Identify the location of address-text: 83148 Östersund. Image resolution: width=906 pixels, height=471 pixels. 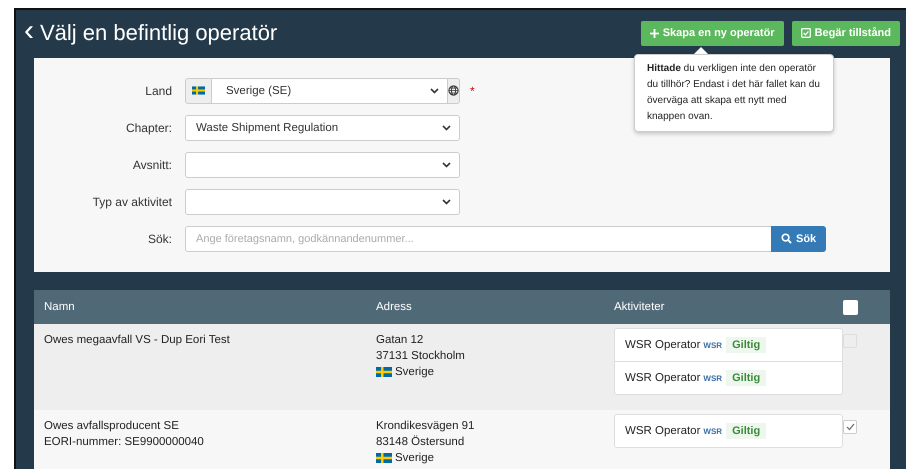
(421, 442).